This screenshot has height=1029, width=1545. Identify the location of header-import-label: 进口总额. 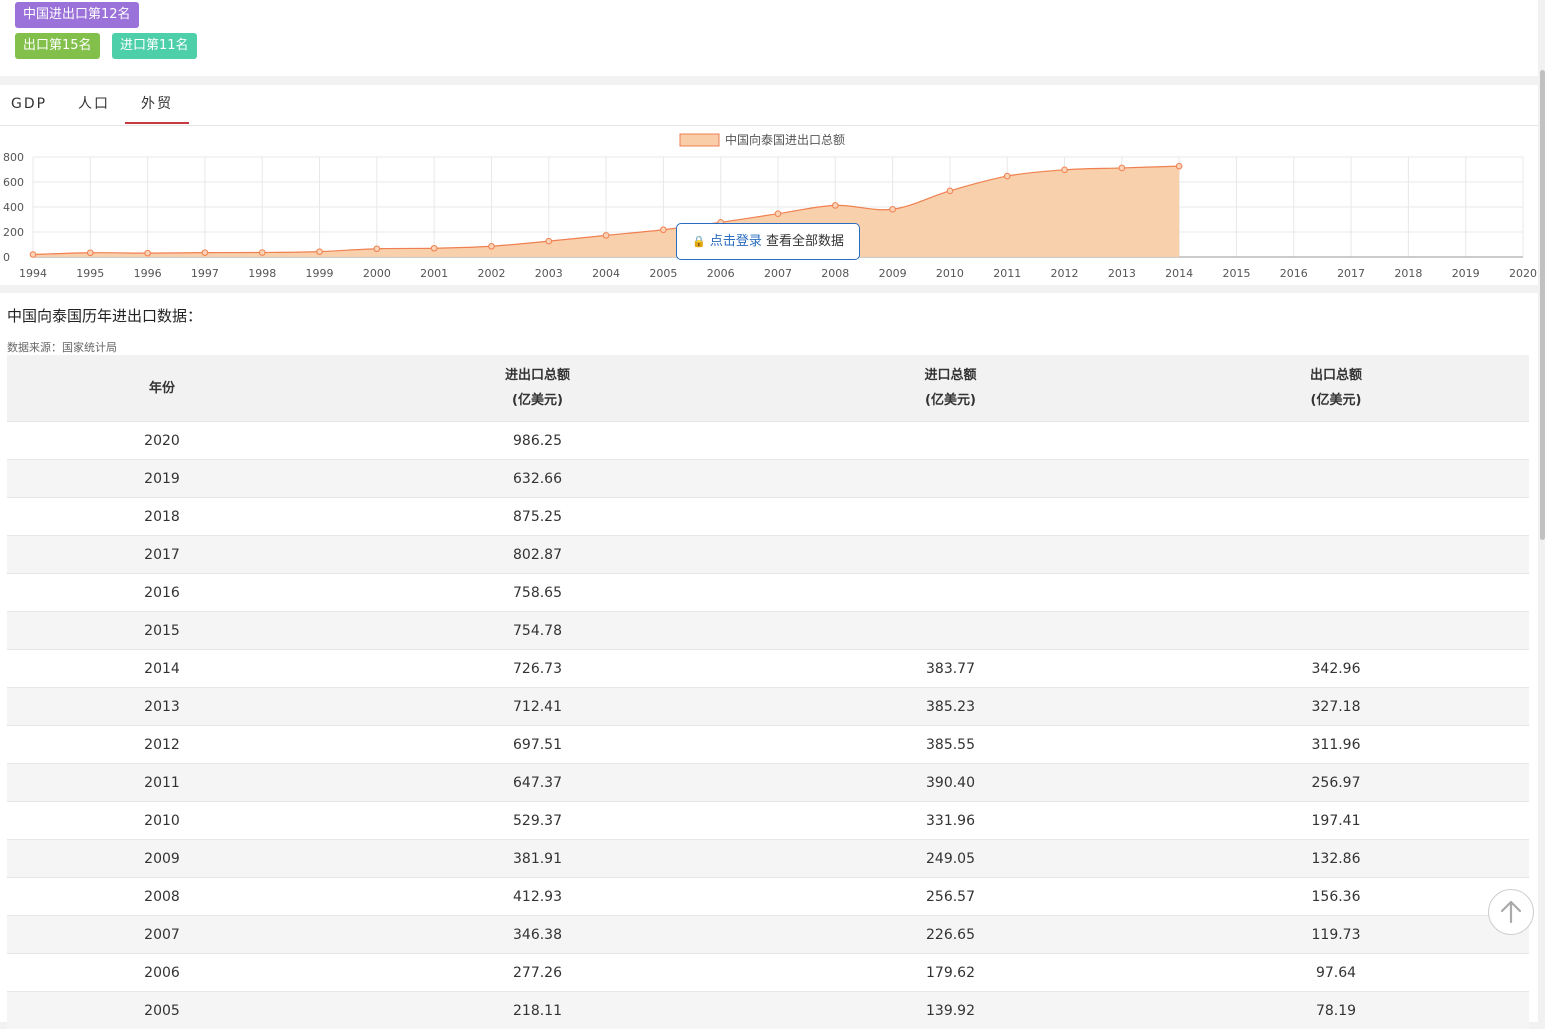
(950, 375).